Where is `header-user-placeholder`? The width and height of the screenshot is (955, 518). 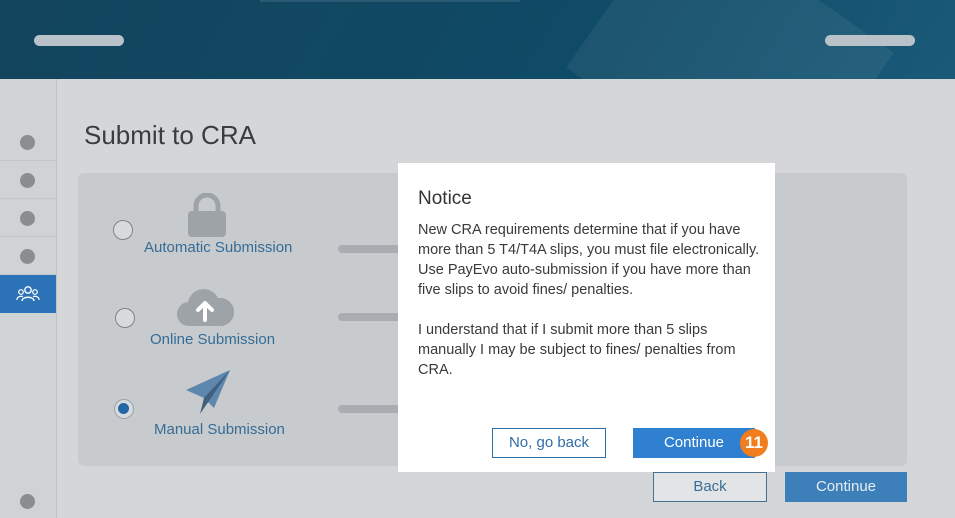 header-user-placeholder is located at coordinates (870, 40).